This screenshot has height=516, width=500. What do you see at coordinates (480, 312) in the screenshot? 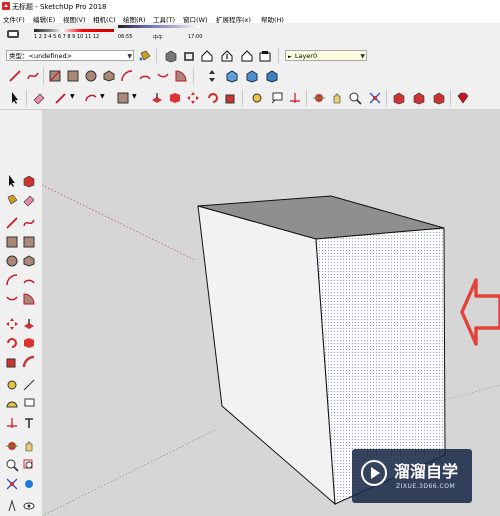
I see `pointer-arrow` at bounding box center [480, 312].